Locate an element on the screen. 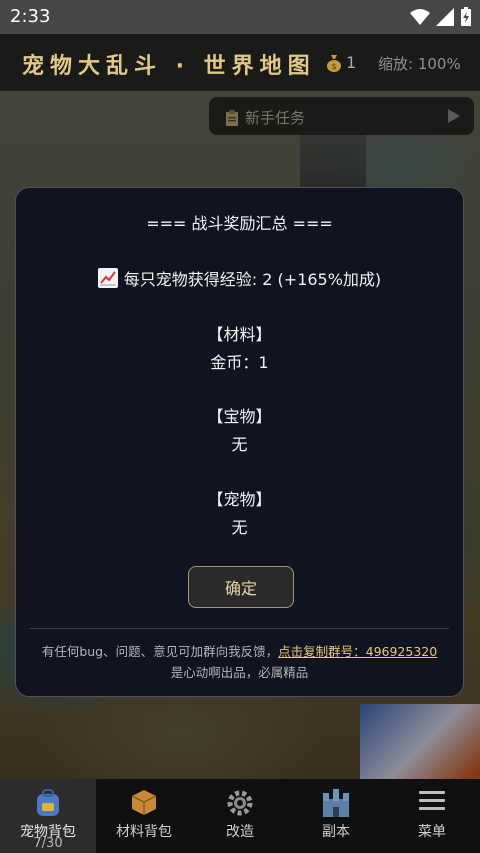 This screenshot has height=853, width=480. coin-counter: $ 1 is located at coordinates (341, 62).